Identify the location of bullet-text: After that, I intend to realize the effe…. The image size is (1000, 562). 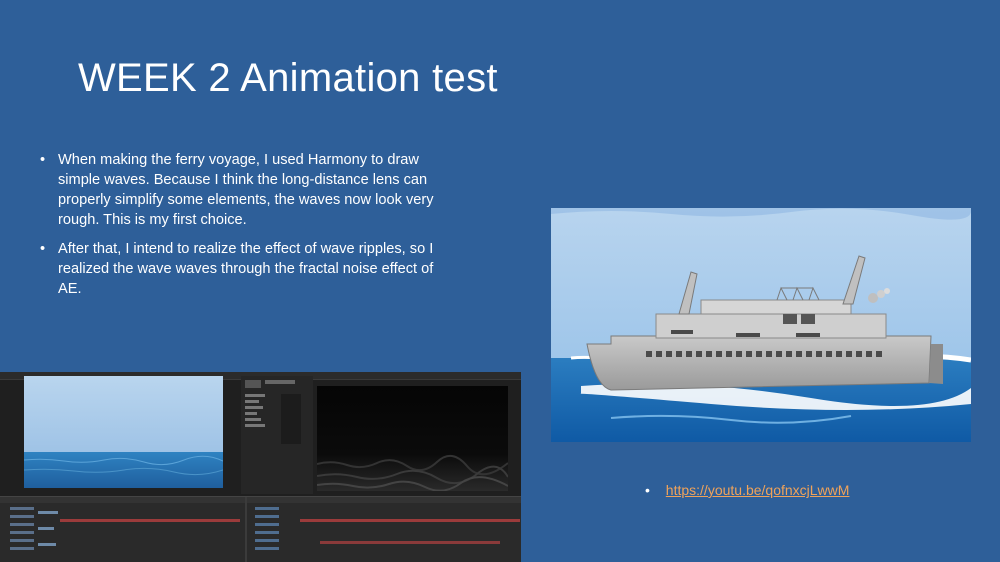
(246, 269).